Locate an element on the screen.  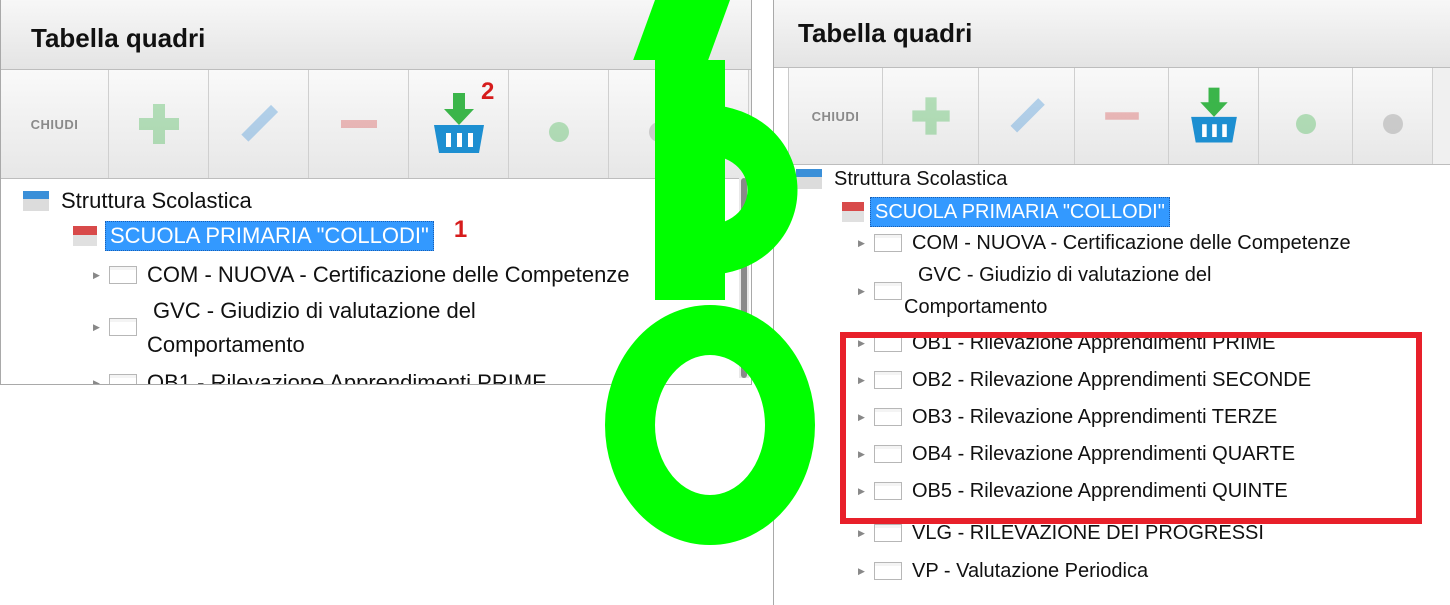
tree-school: SCUOLA PRIMARIA "COLLODI" 1 is located at coordinates (270, 233).